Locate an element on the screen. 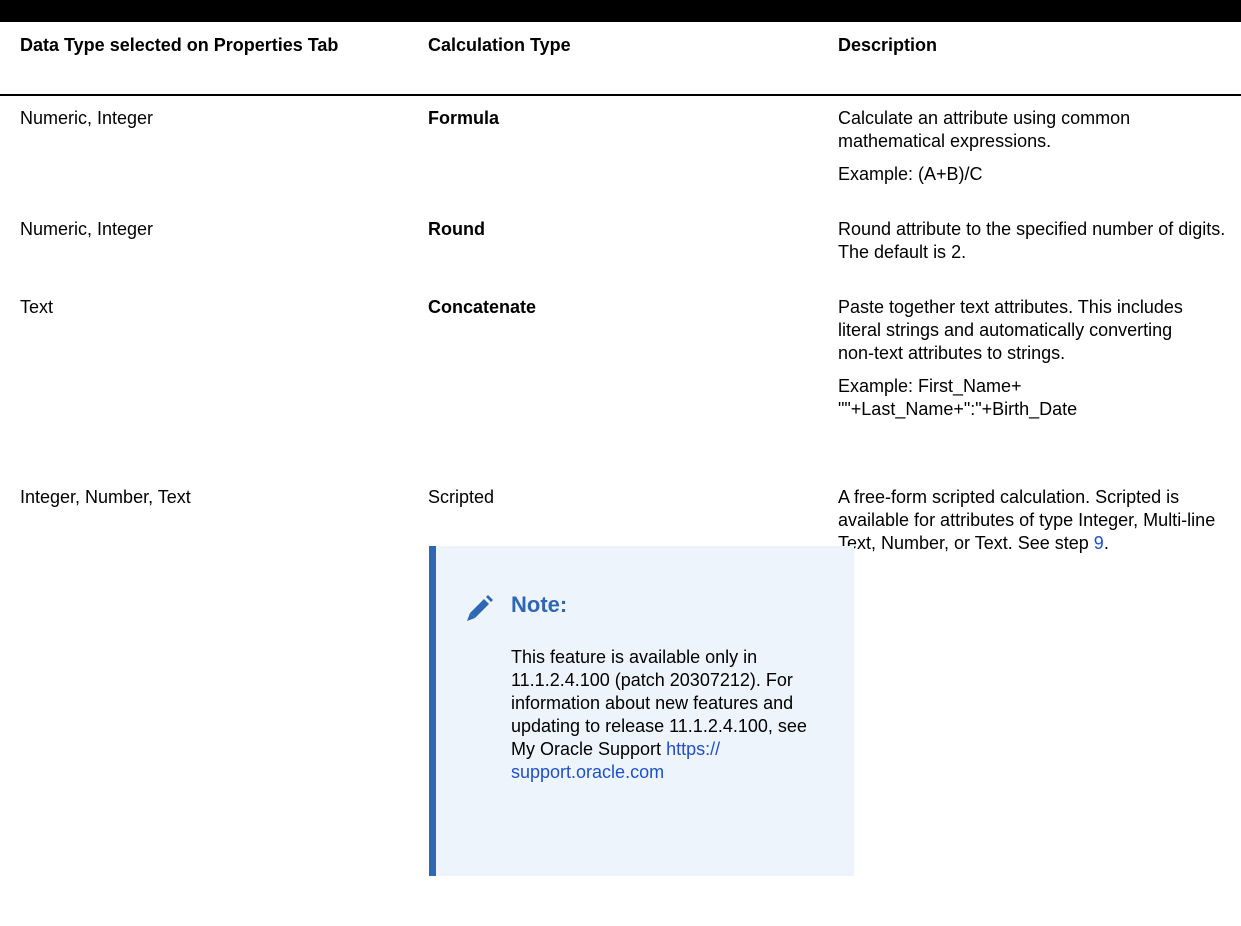 The width and height of the screenshot is (1241, 926). row2-calc-type: Round is located at coordinates (456, 229).